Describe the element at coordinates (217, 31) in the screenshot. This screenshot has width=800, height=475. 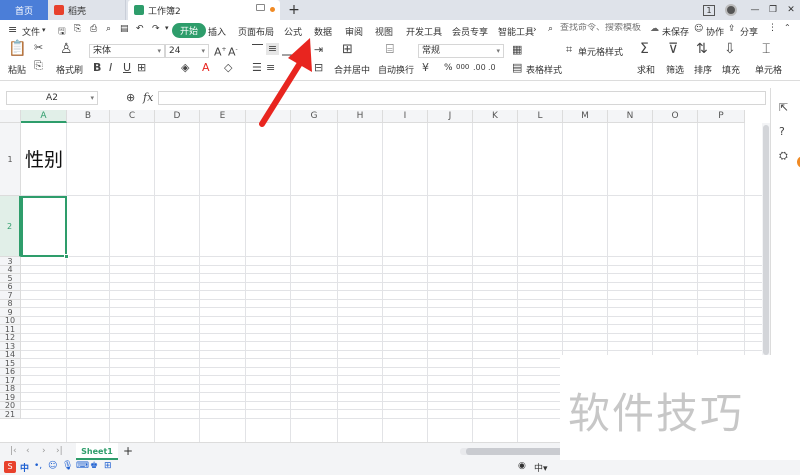
I see `tab-insert: 插入` at that location.